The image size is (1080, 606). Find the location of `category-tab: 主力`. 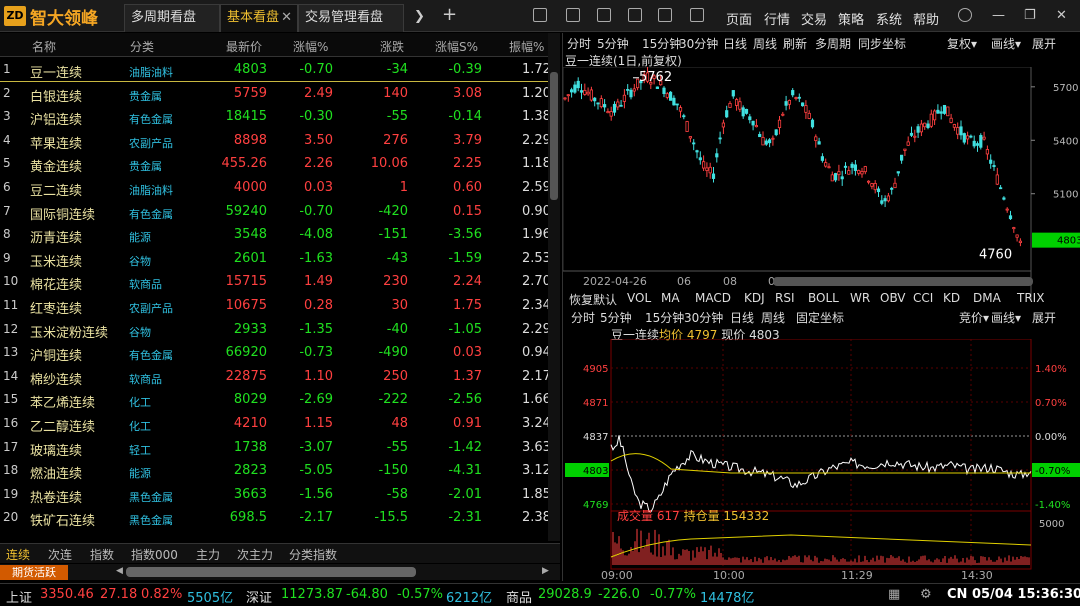

category-tab: 主力 is located at coordinates (208, 554).